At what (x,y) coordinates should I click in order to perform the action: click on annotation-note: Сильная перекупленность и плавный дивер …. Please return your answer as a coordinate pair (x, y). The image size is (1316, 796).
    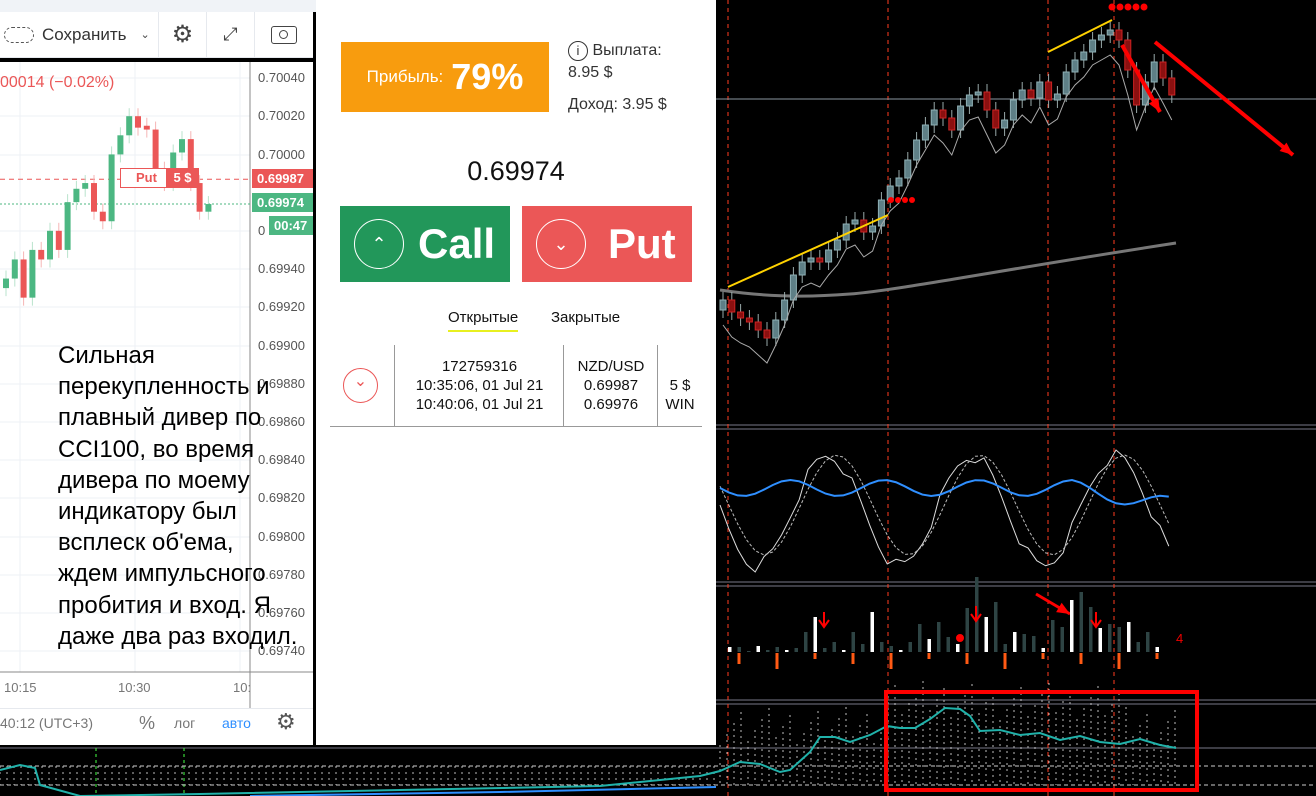
    Looking at the image, I should click on (178, 496).